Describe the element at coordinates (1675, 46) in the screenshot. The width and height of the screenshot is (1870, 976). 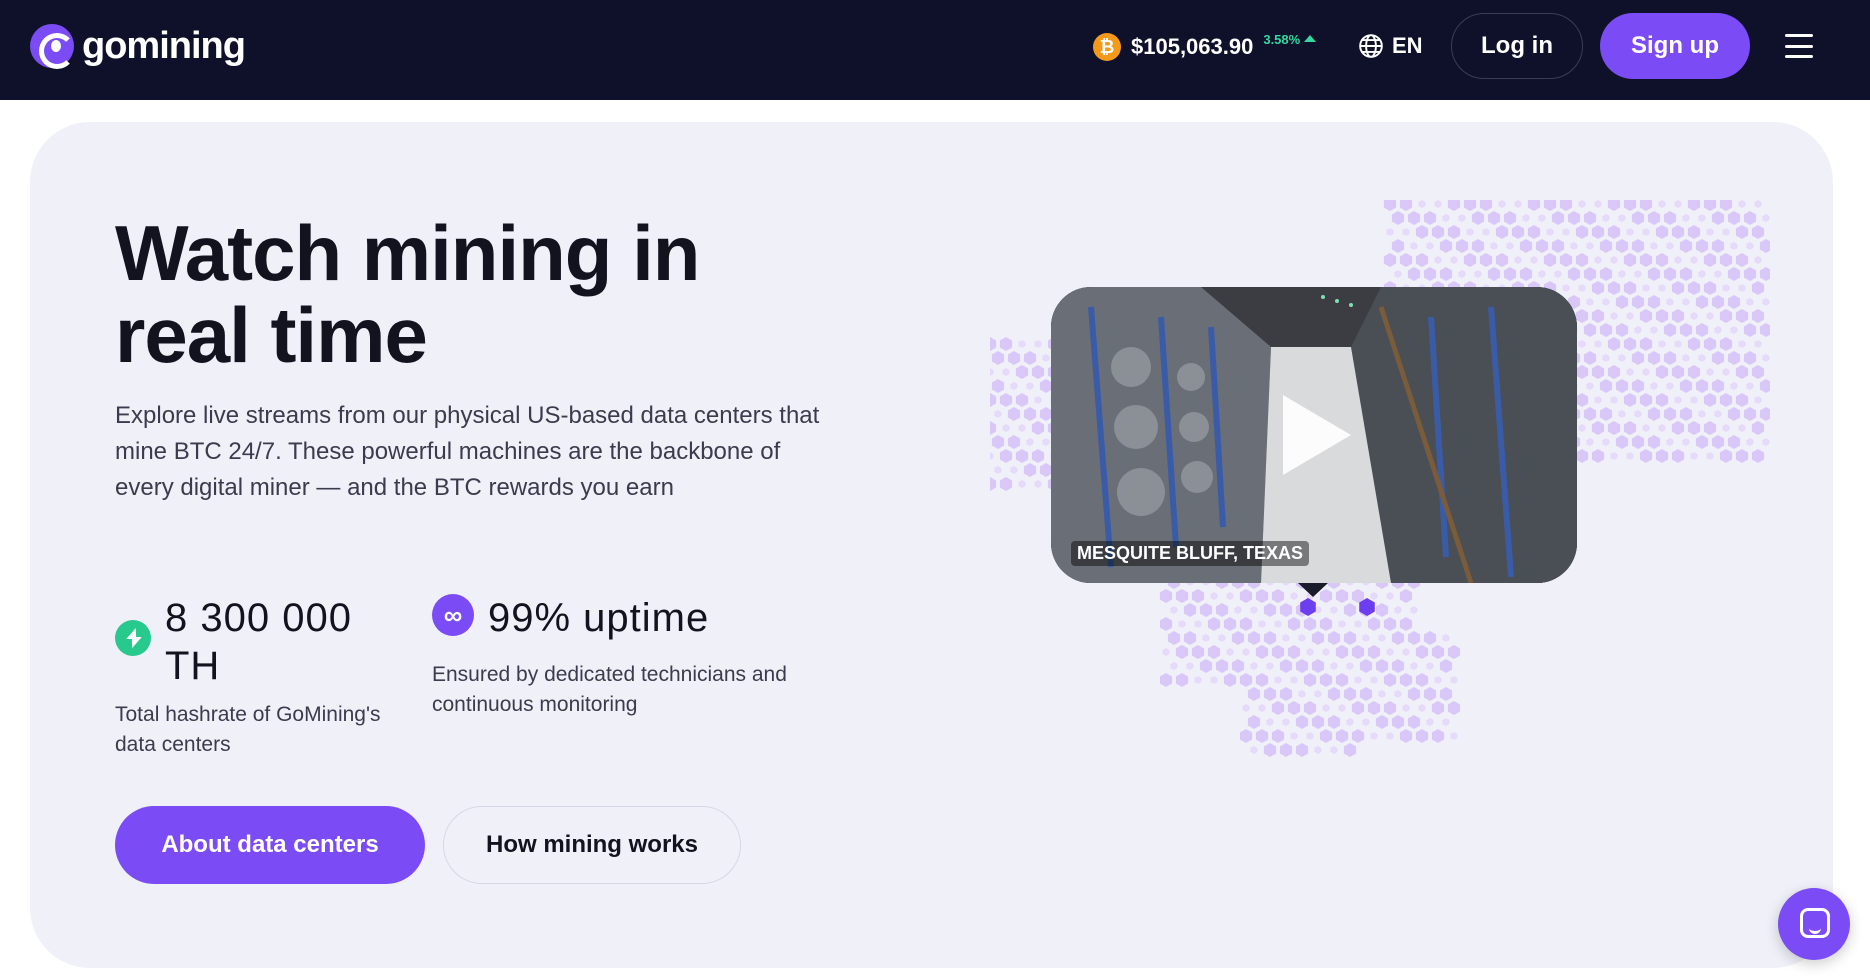
I see `signup-button: Sign up` at that location.